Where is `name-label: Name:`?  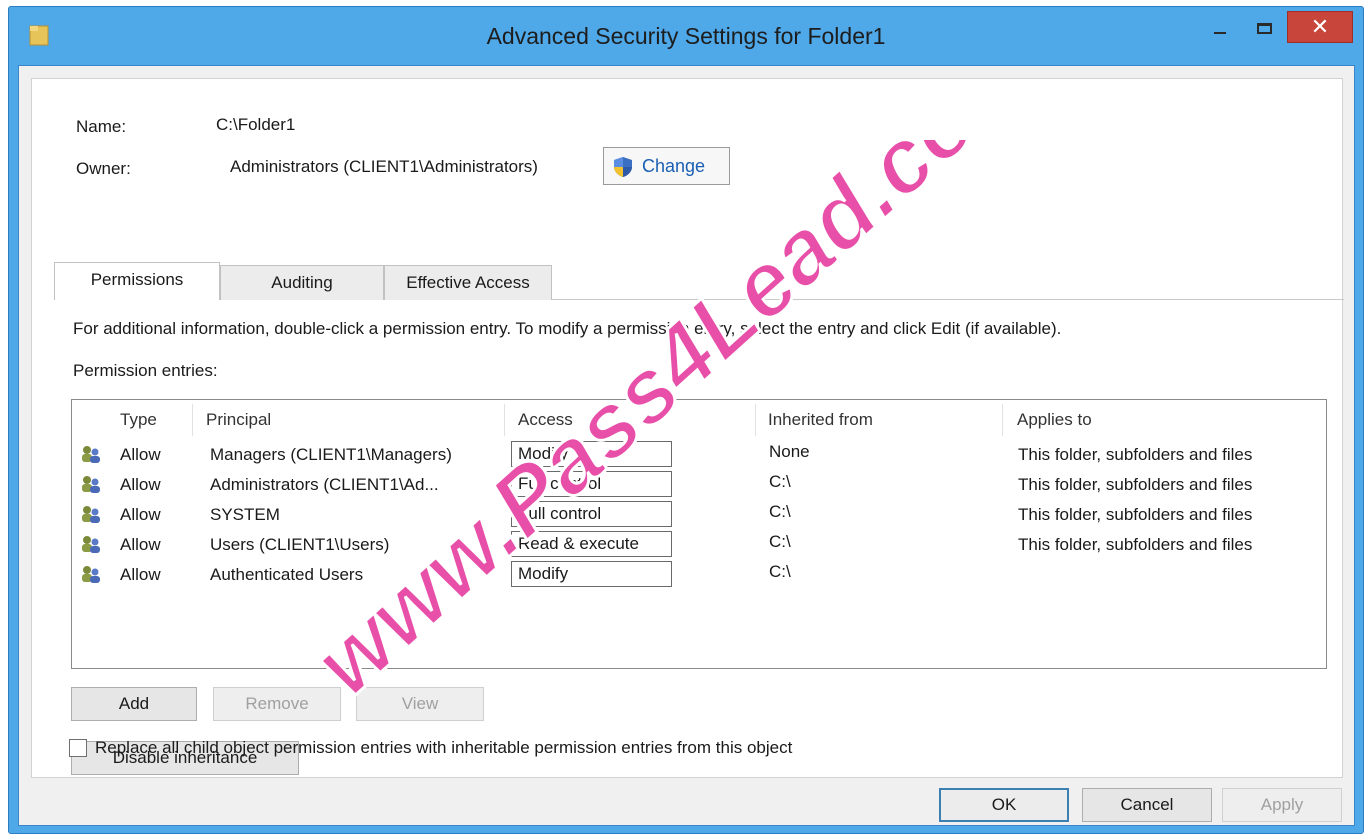 name-label: Name: is located at coordinates (101, 126).